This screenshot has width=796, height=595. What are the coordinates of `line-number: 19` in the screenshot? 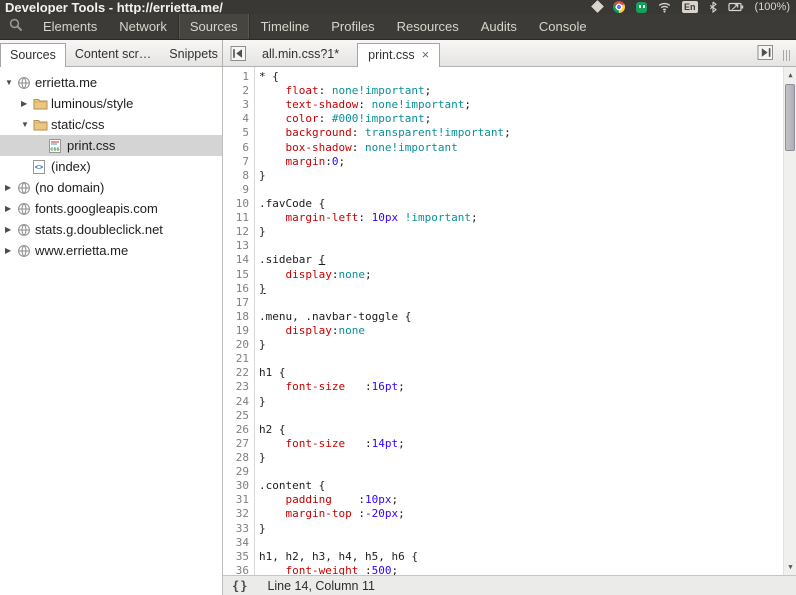 It's located at (238, 331).